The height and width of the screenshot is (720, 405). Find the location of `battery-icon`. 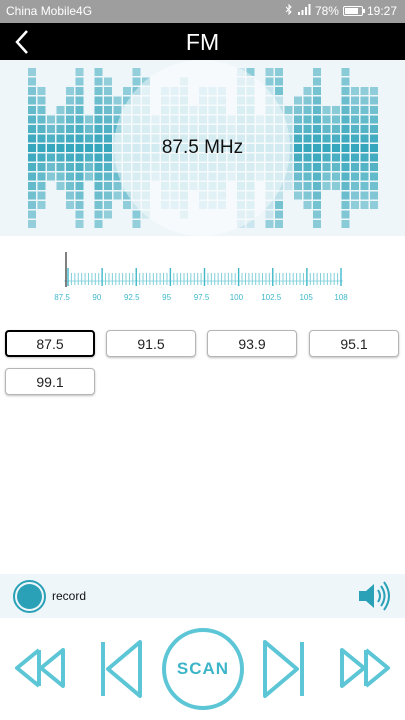

battery-icon is located at coordinates (353, 11).